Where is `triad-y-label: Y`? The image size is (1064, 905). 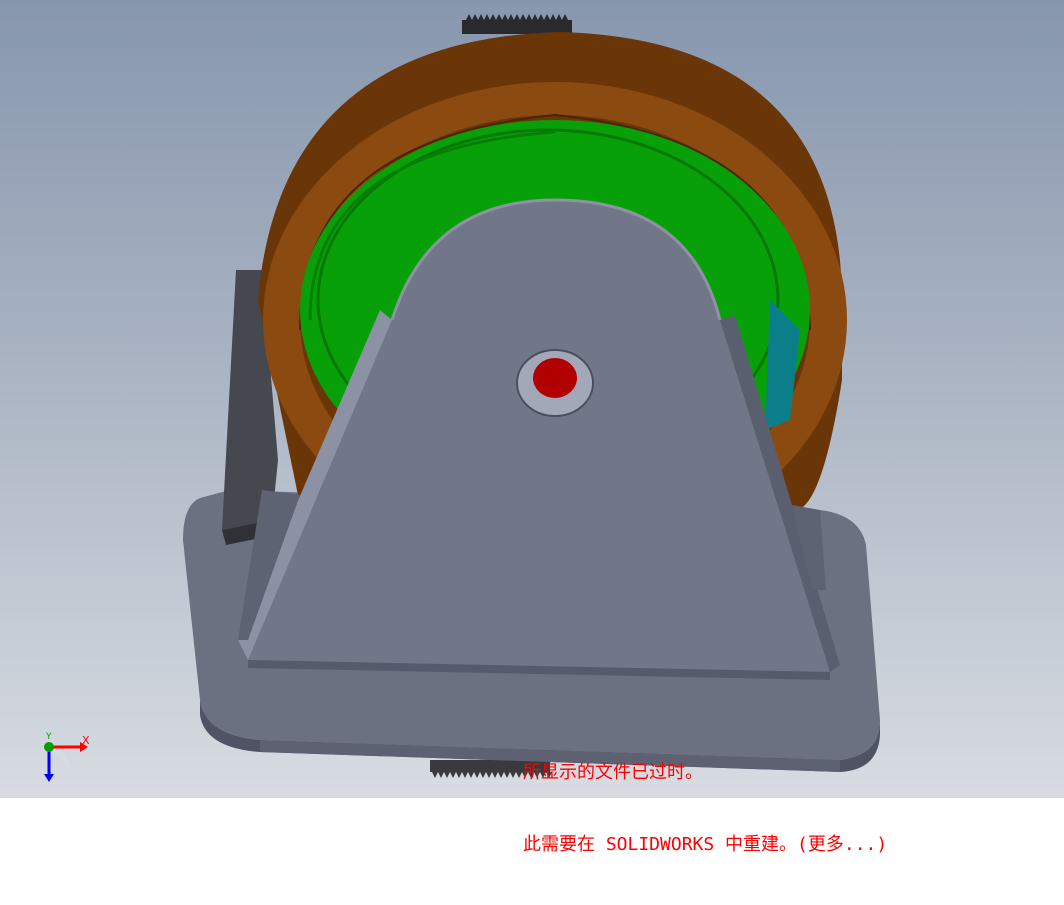 triad-y-label: Y is located at coordinates (48, 737).